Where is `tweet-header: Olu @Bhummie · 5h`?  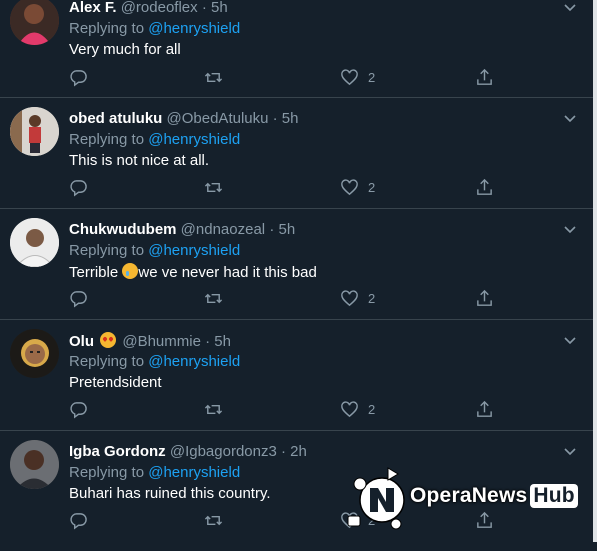
tweet-header: Olu @Bhummie · 5h is located at coordinates (150, 341).